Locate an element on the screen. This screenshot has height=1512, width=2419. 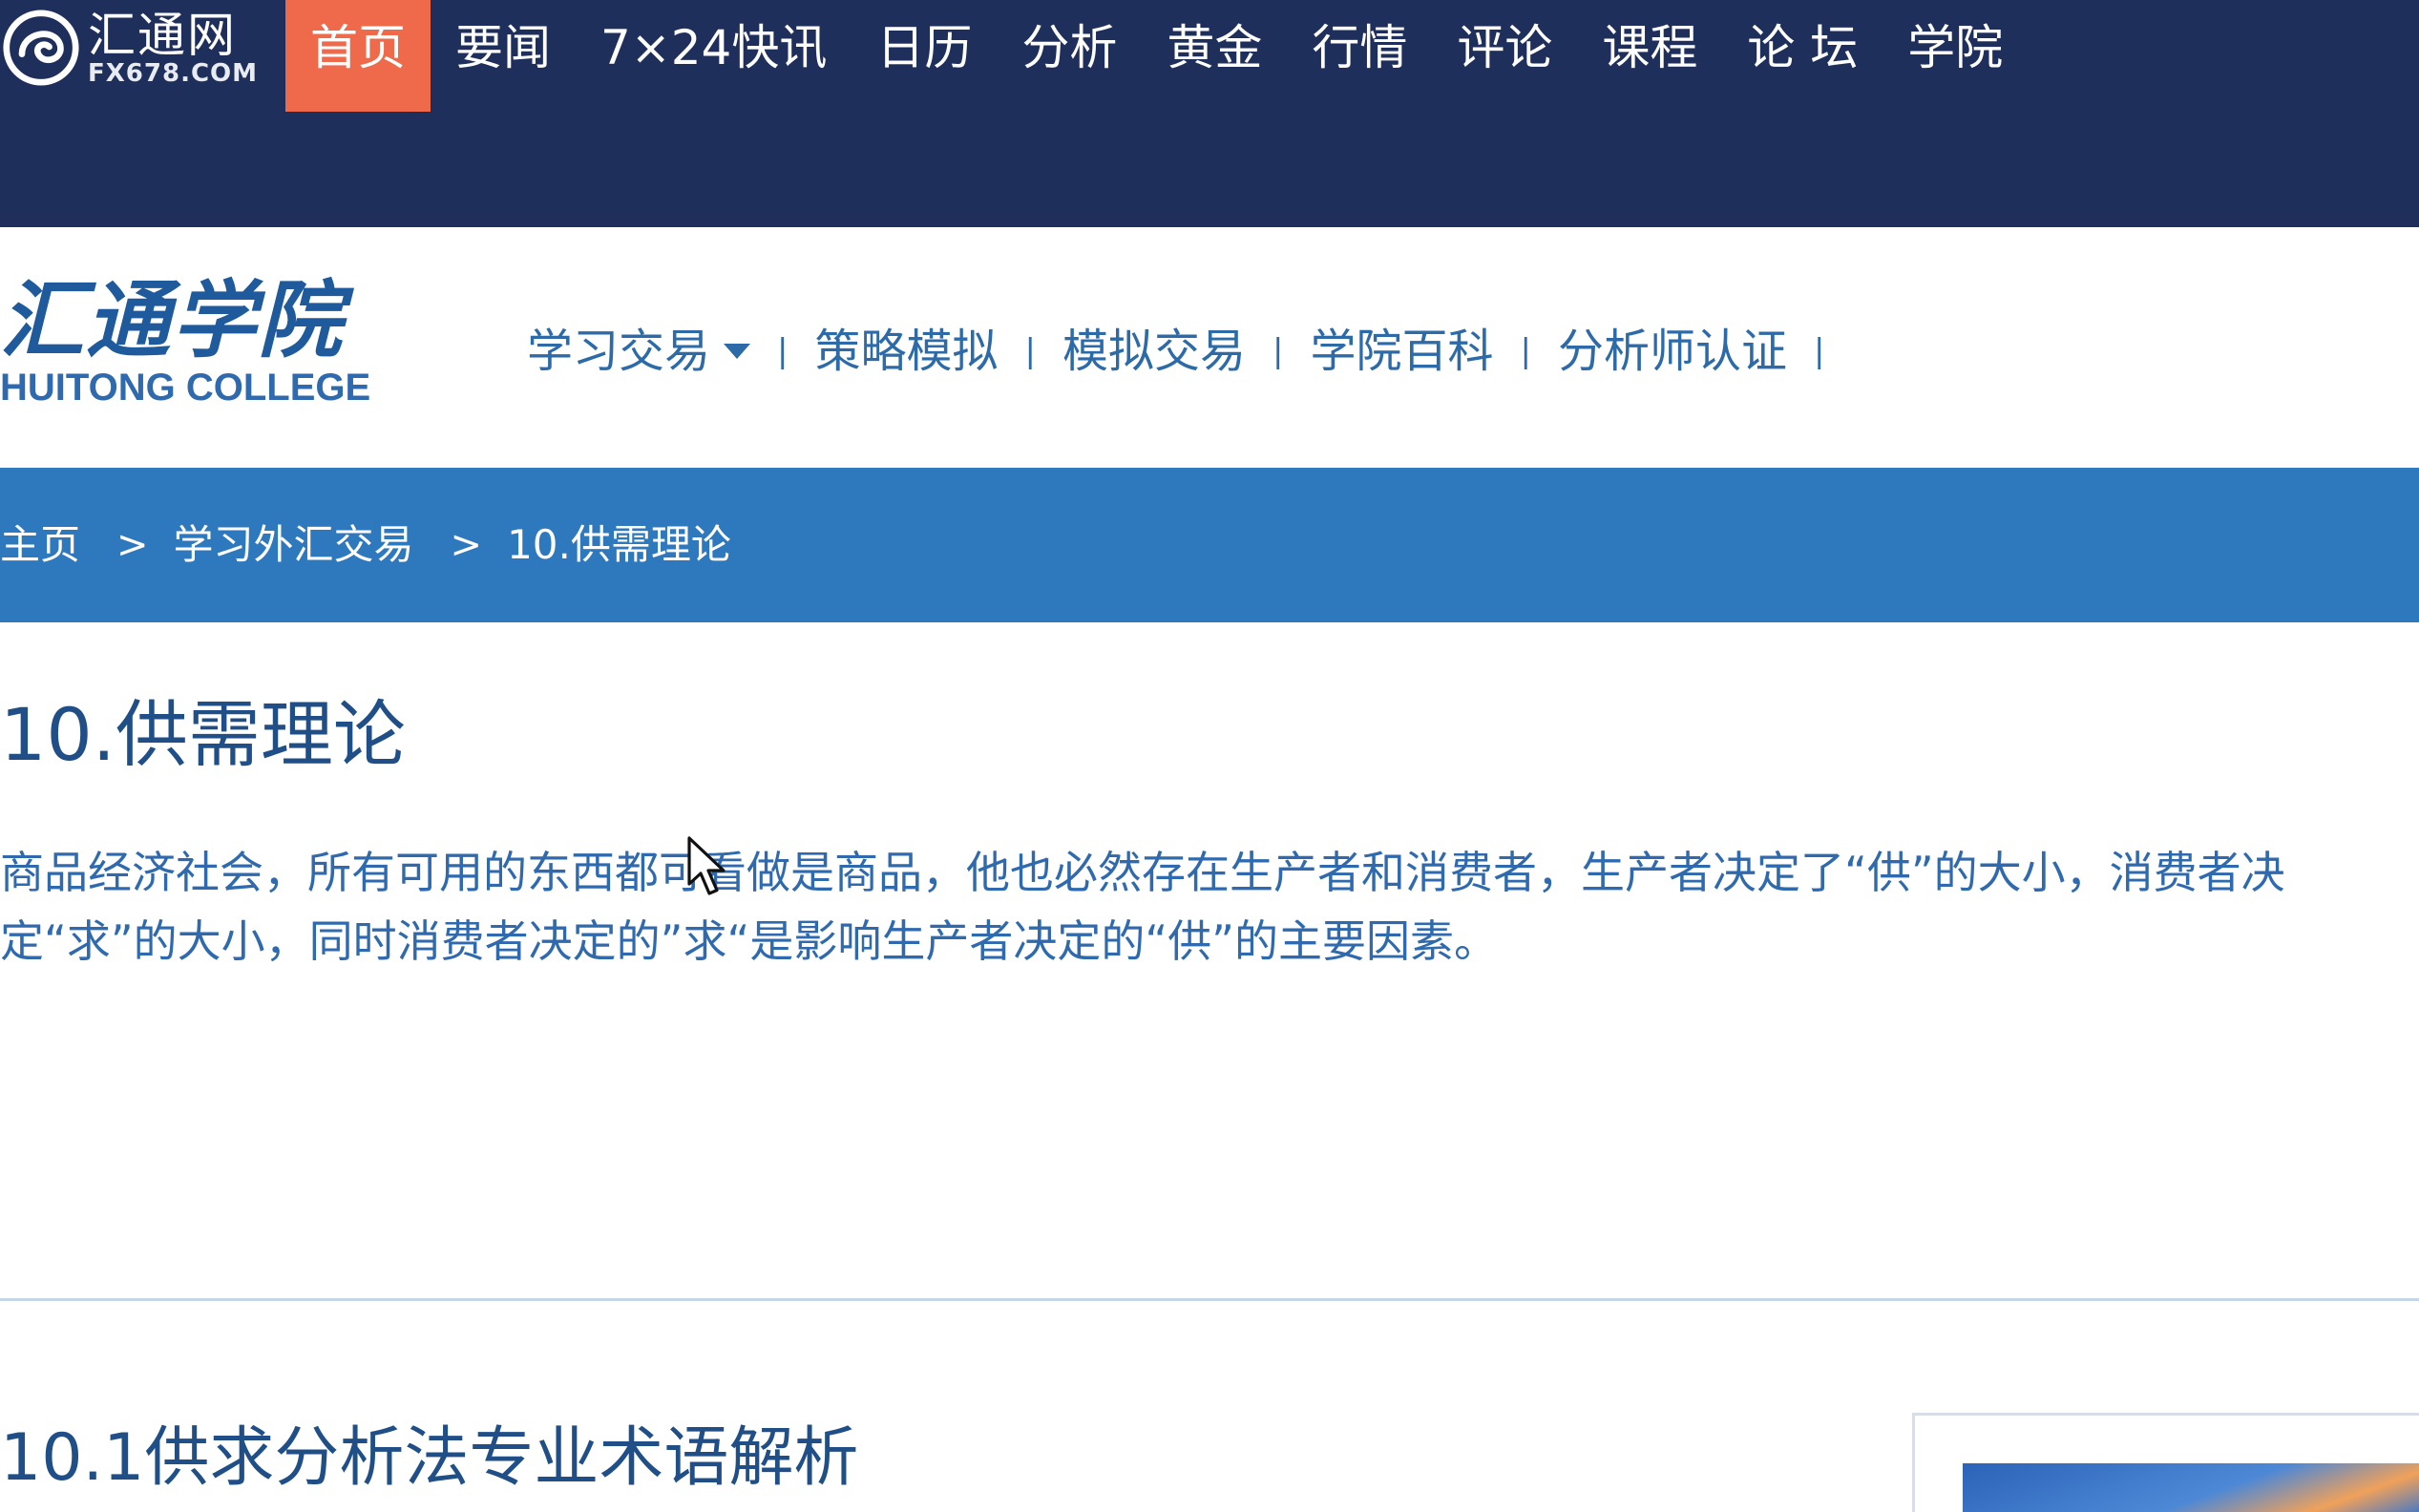
subnav-item-demo-trading: 模拟交易 is located at coordinates (1154, 351).